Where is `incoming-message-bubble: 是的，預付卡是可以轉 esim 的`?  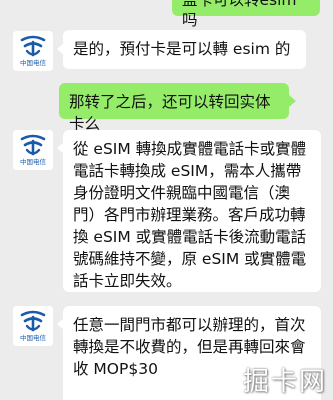
incoming-message-bubble: 是的，預付卡是可以轉 esim 的 is located at coordinates (184, 49).